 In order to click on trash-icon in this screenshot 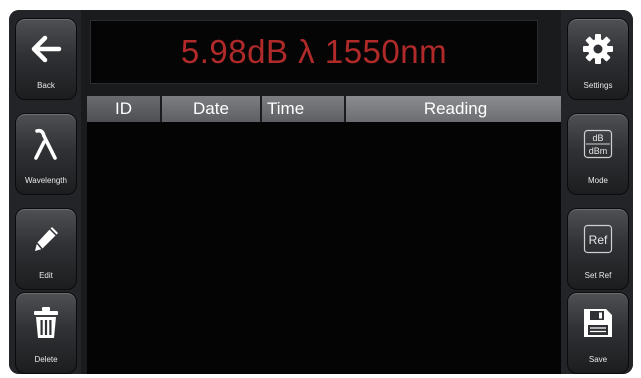, I will do `click(46, 323)`.